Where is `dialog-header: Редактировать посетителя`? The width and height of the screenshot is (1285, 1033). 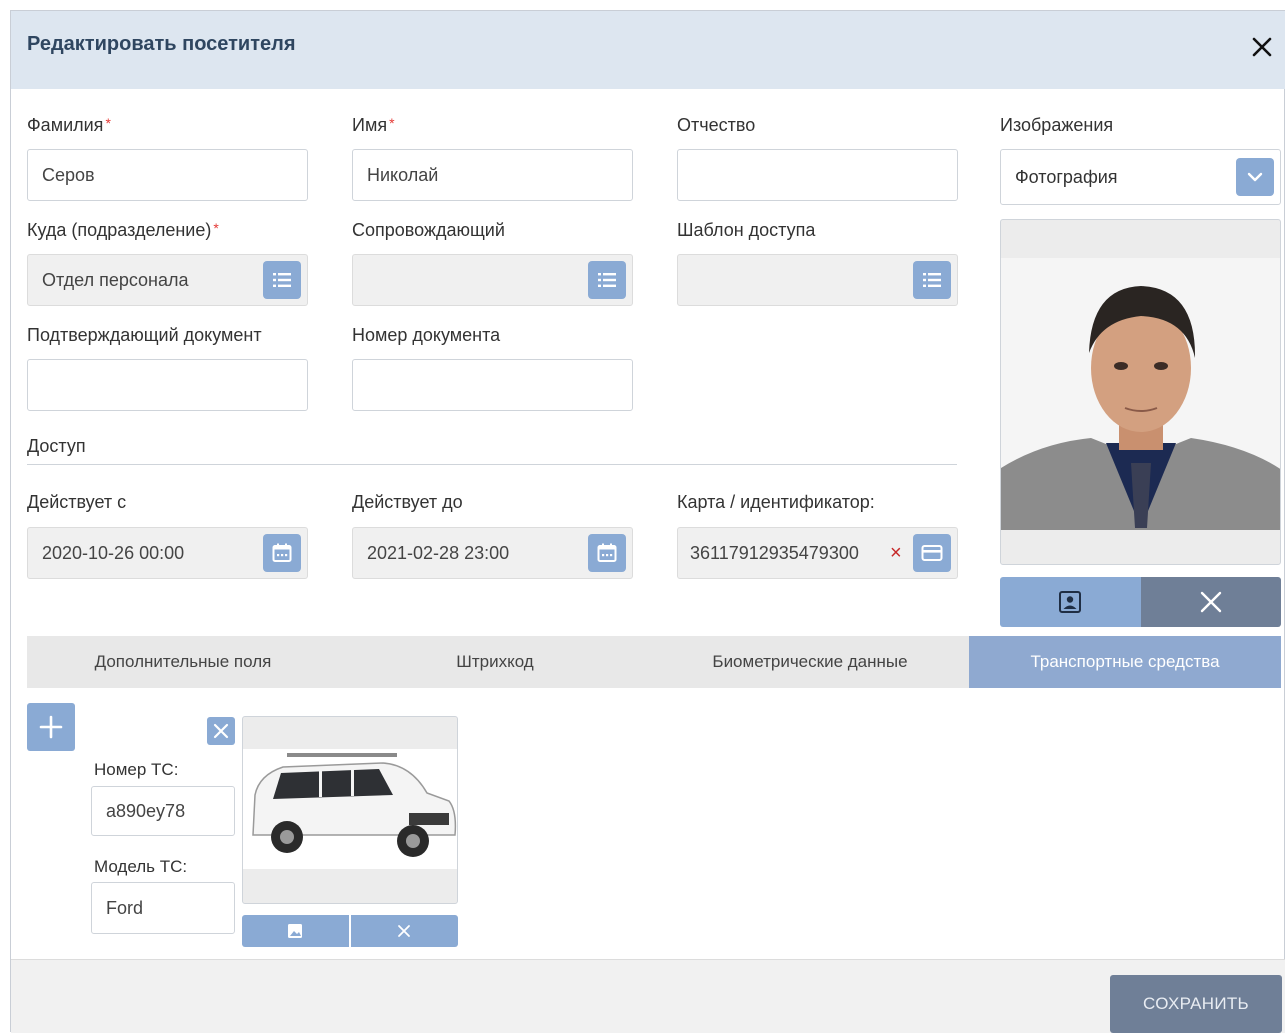
dialog-header: Редактировать посетителя is located at coordinates (648, 50).